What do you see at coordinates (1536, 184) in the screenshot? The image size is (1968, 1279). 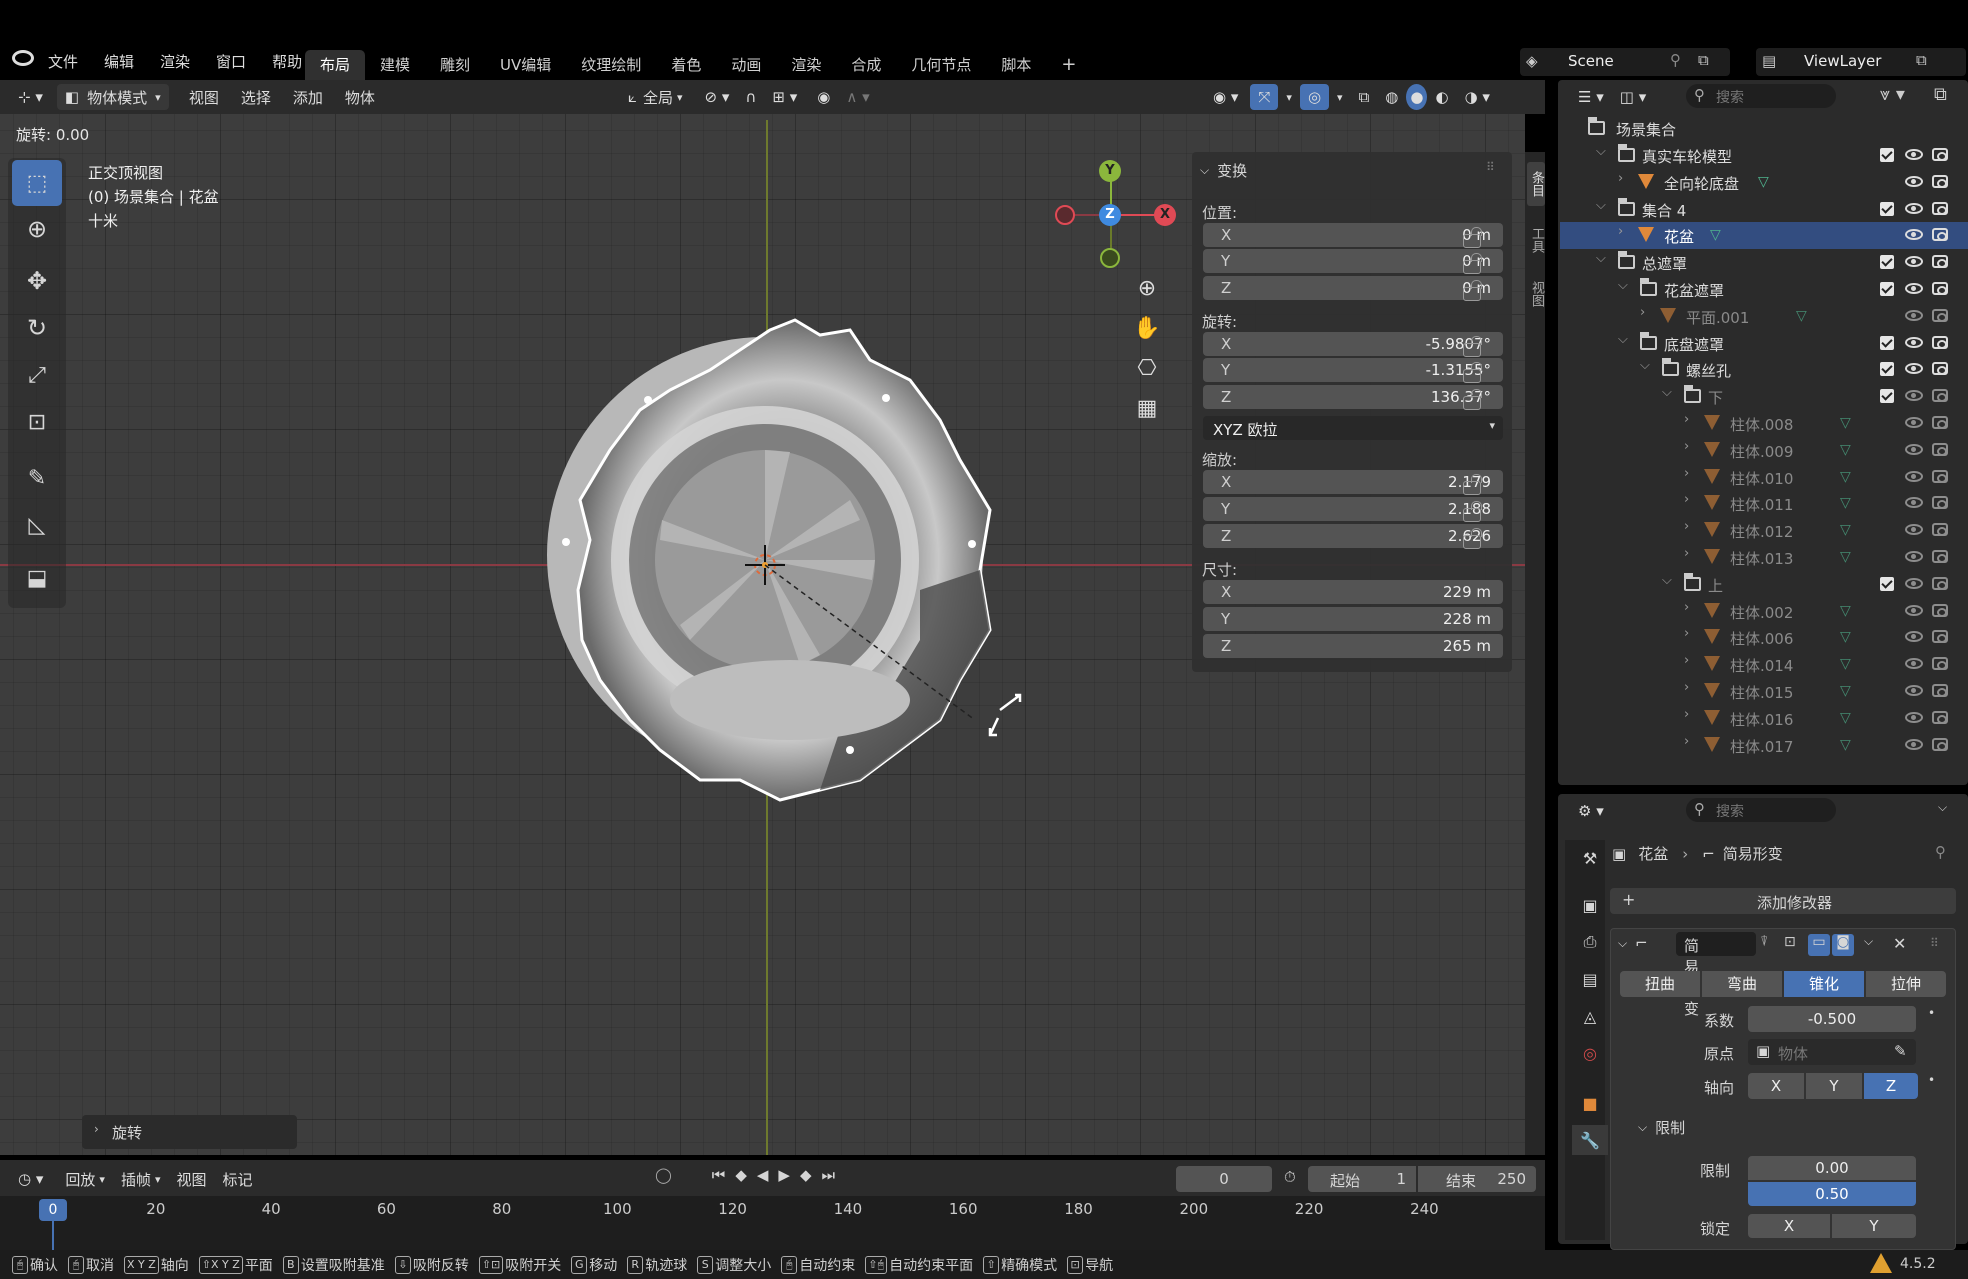 I see `tab-item: 条目` at bounding box center [1536, 184].